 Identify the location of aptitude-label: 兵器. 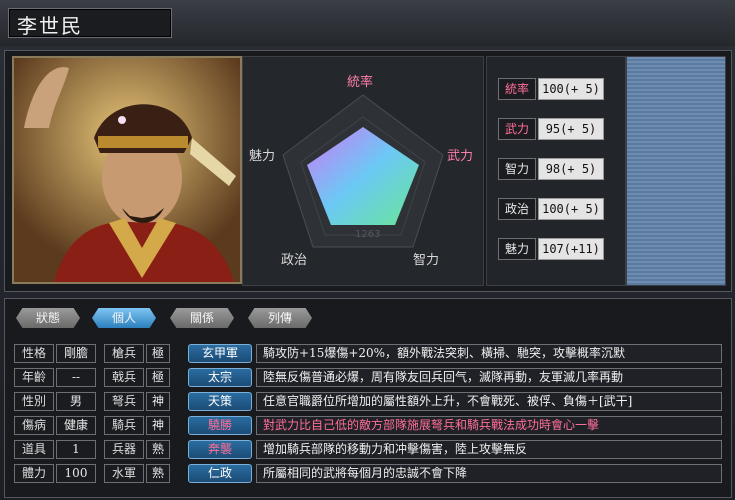
(124, 449).